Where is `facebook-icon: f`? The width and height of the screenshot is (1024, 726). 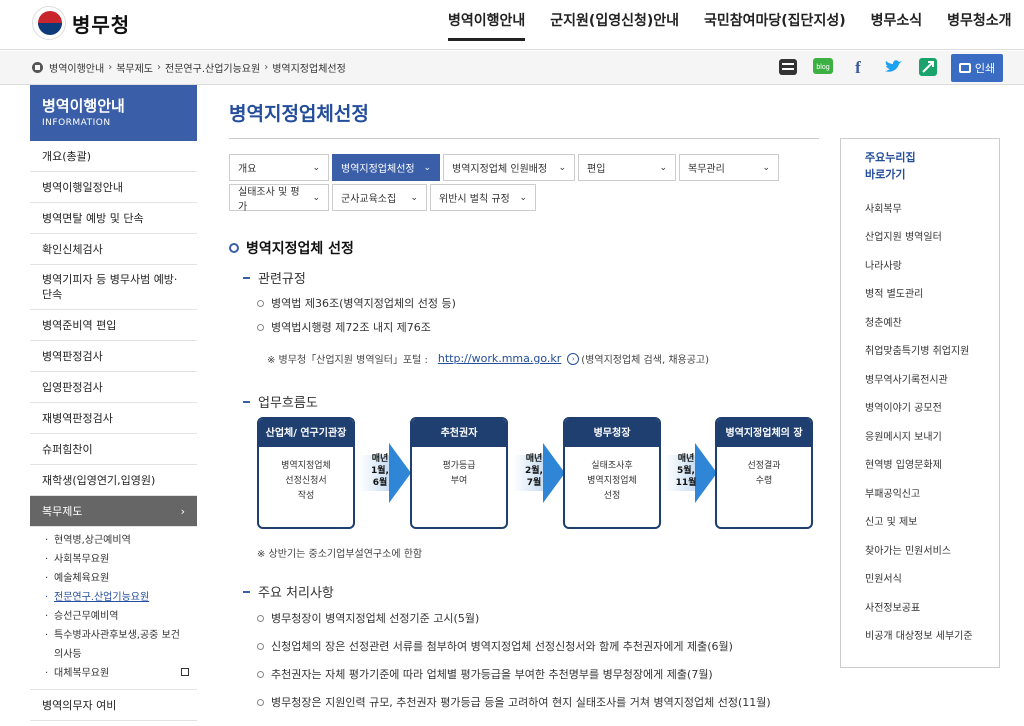 facebook-icon: f is located at coordinates (858, 67).